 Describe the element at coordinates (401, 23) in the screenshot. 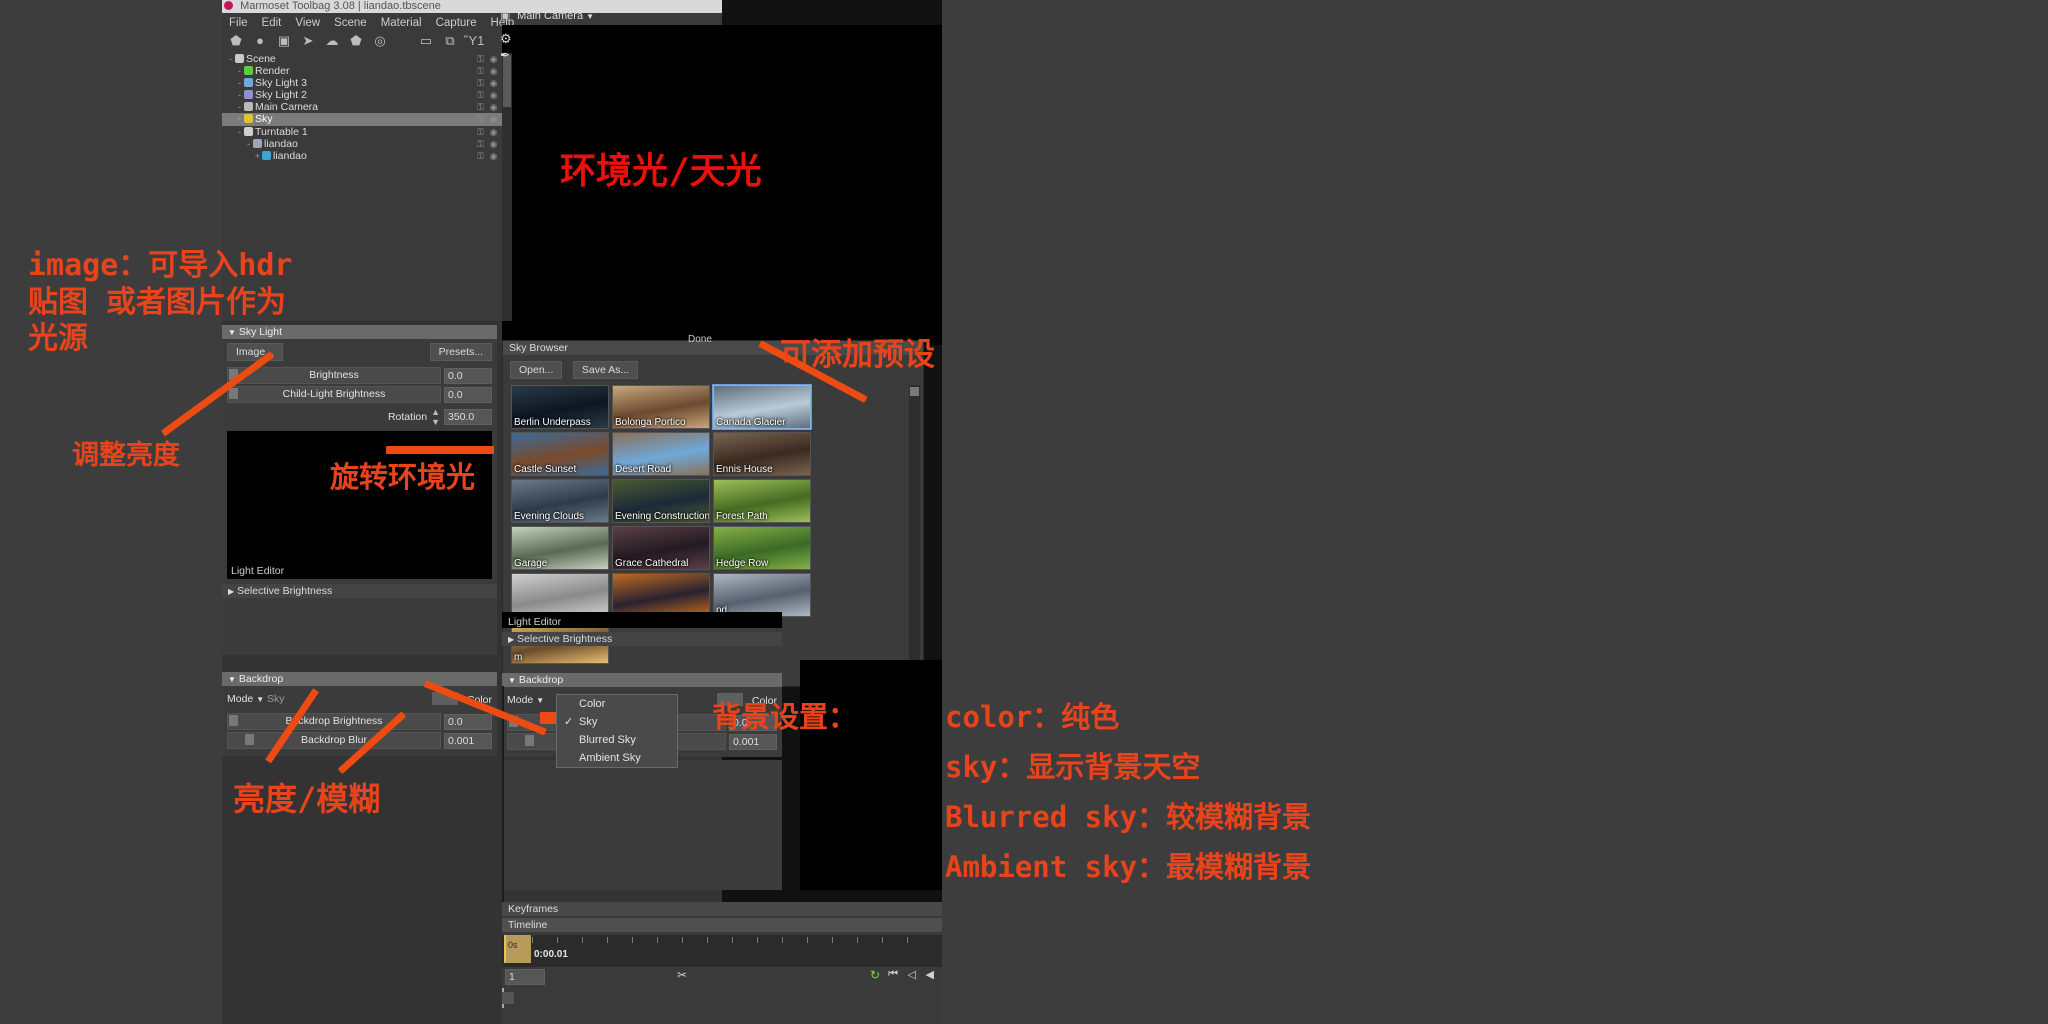

I see `menu-material: Material` at that location.